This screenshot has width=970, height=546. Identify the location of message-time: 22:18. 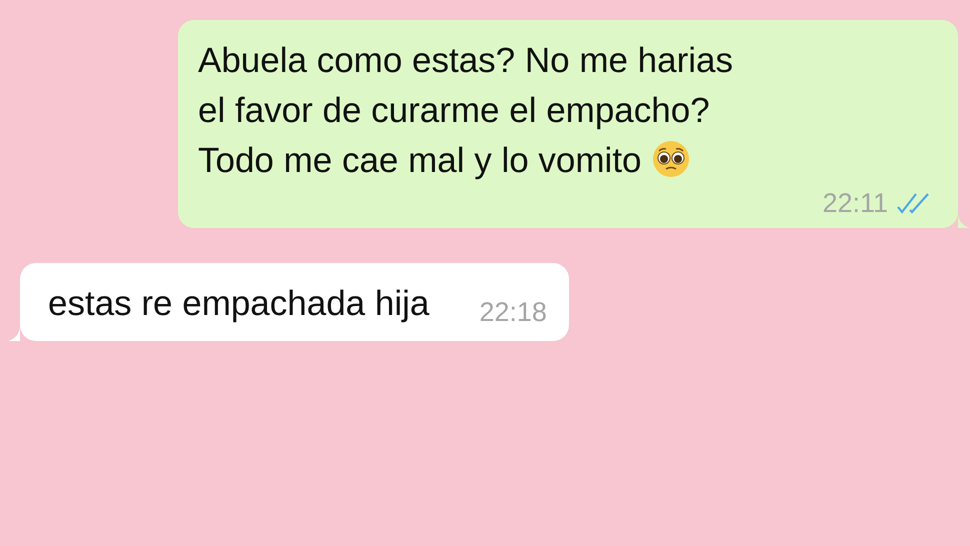
(513, 312).